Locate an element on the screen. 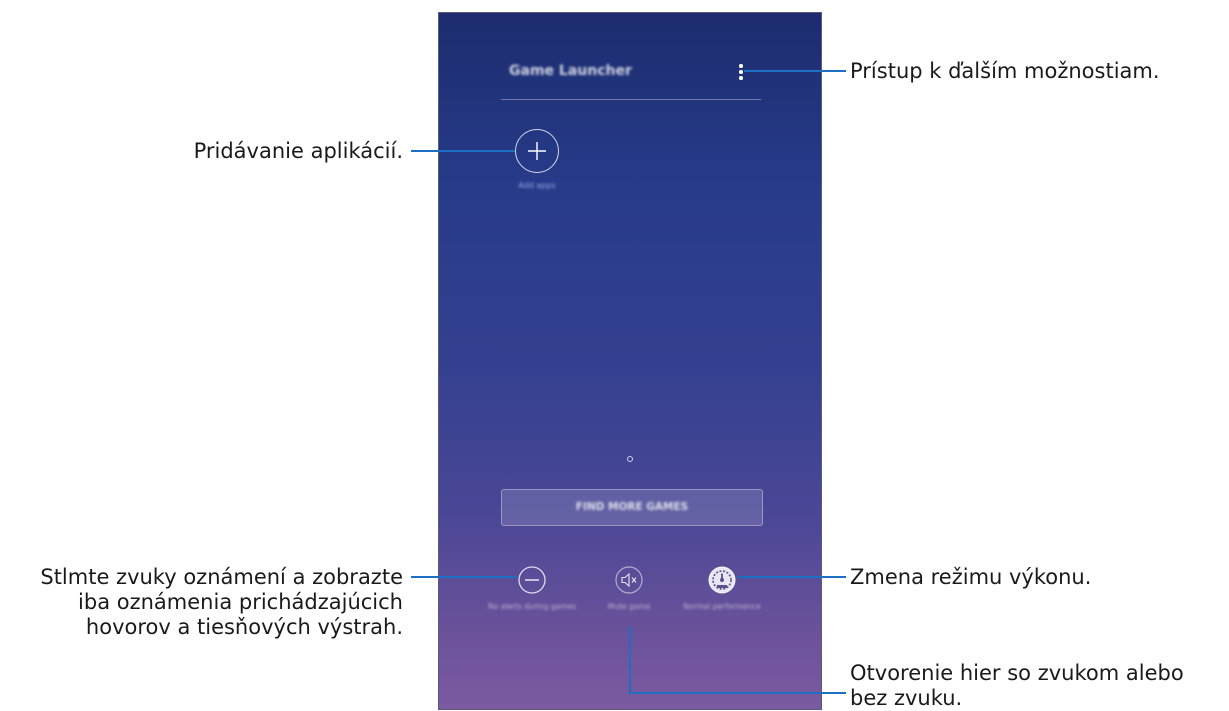 The image size is (1229, 711). add-apps-label: Add apps is located at coordinates (537, 185).